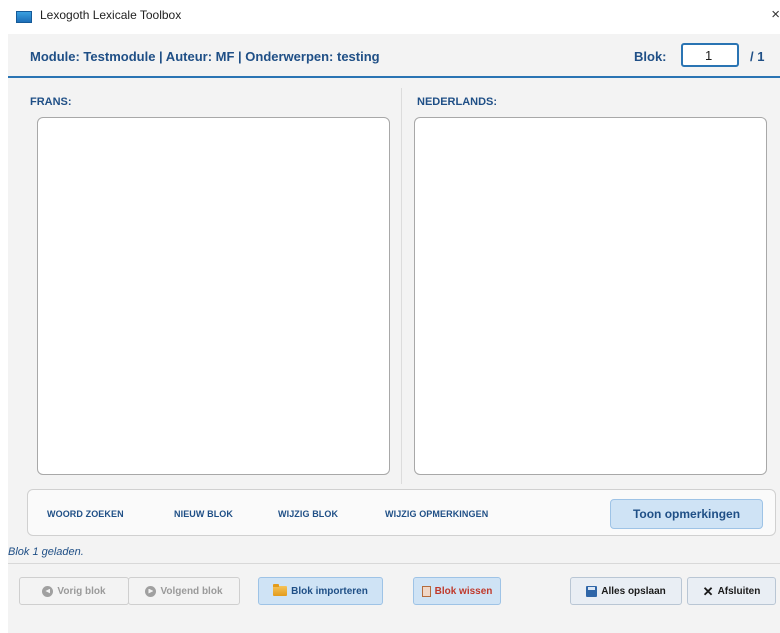 This screenshot has height=633, width=780. What do you see at coordinates (24, 17) in the screenshot?
I see `app-icon` at bounding box center [24, 17].